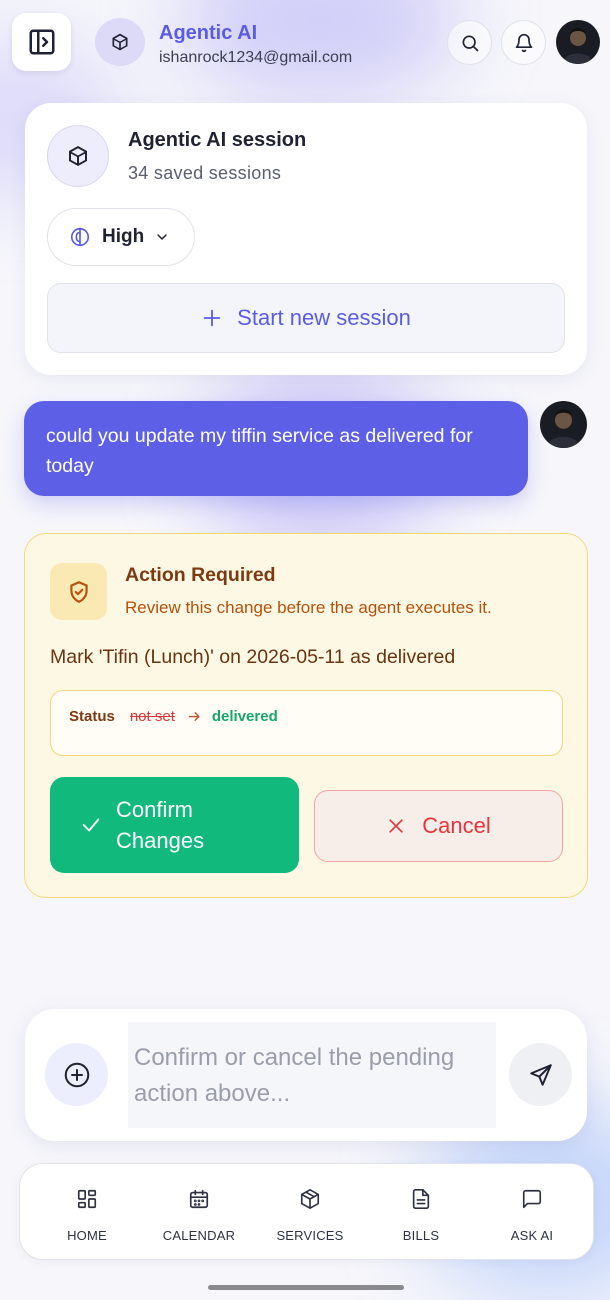 This screenshot has width=610, height=1300. I want to click on sidebar-toggle-icon, so click(41, 42).